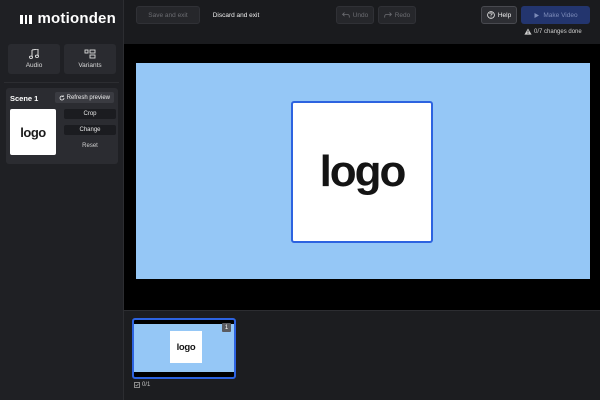  I want to click on brand-logo: motionden, so click(68, 18).